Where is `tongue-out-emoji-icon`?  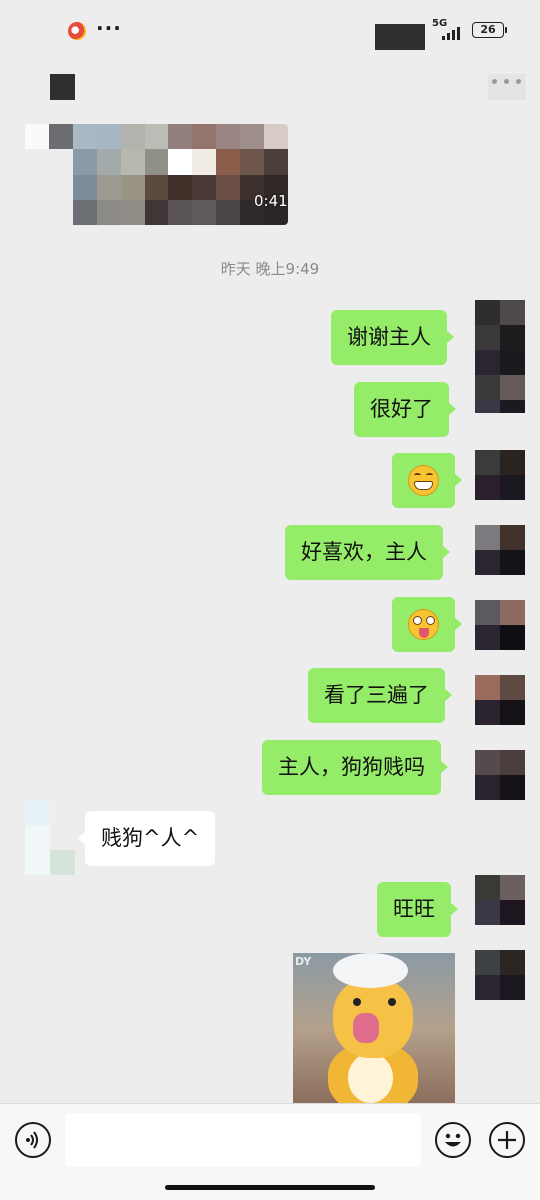 tongue-out-emoji-icon is located at coordinates (423, 624).